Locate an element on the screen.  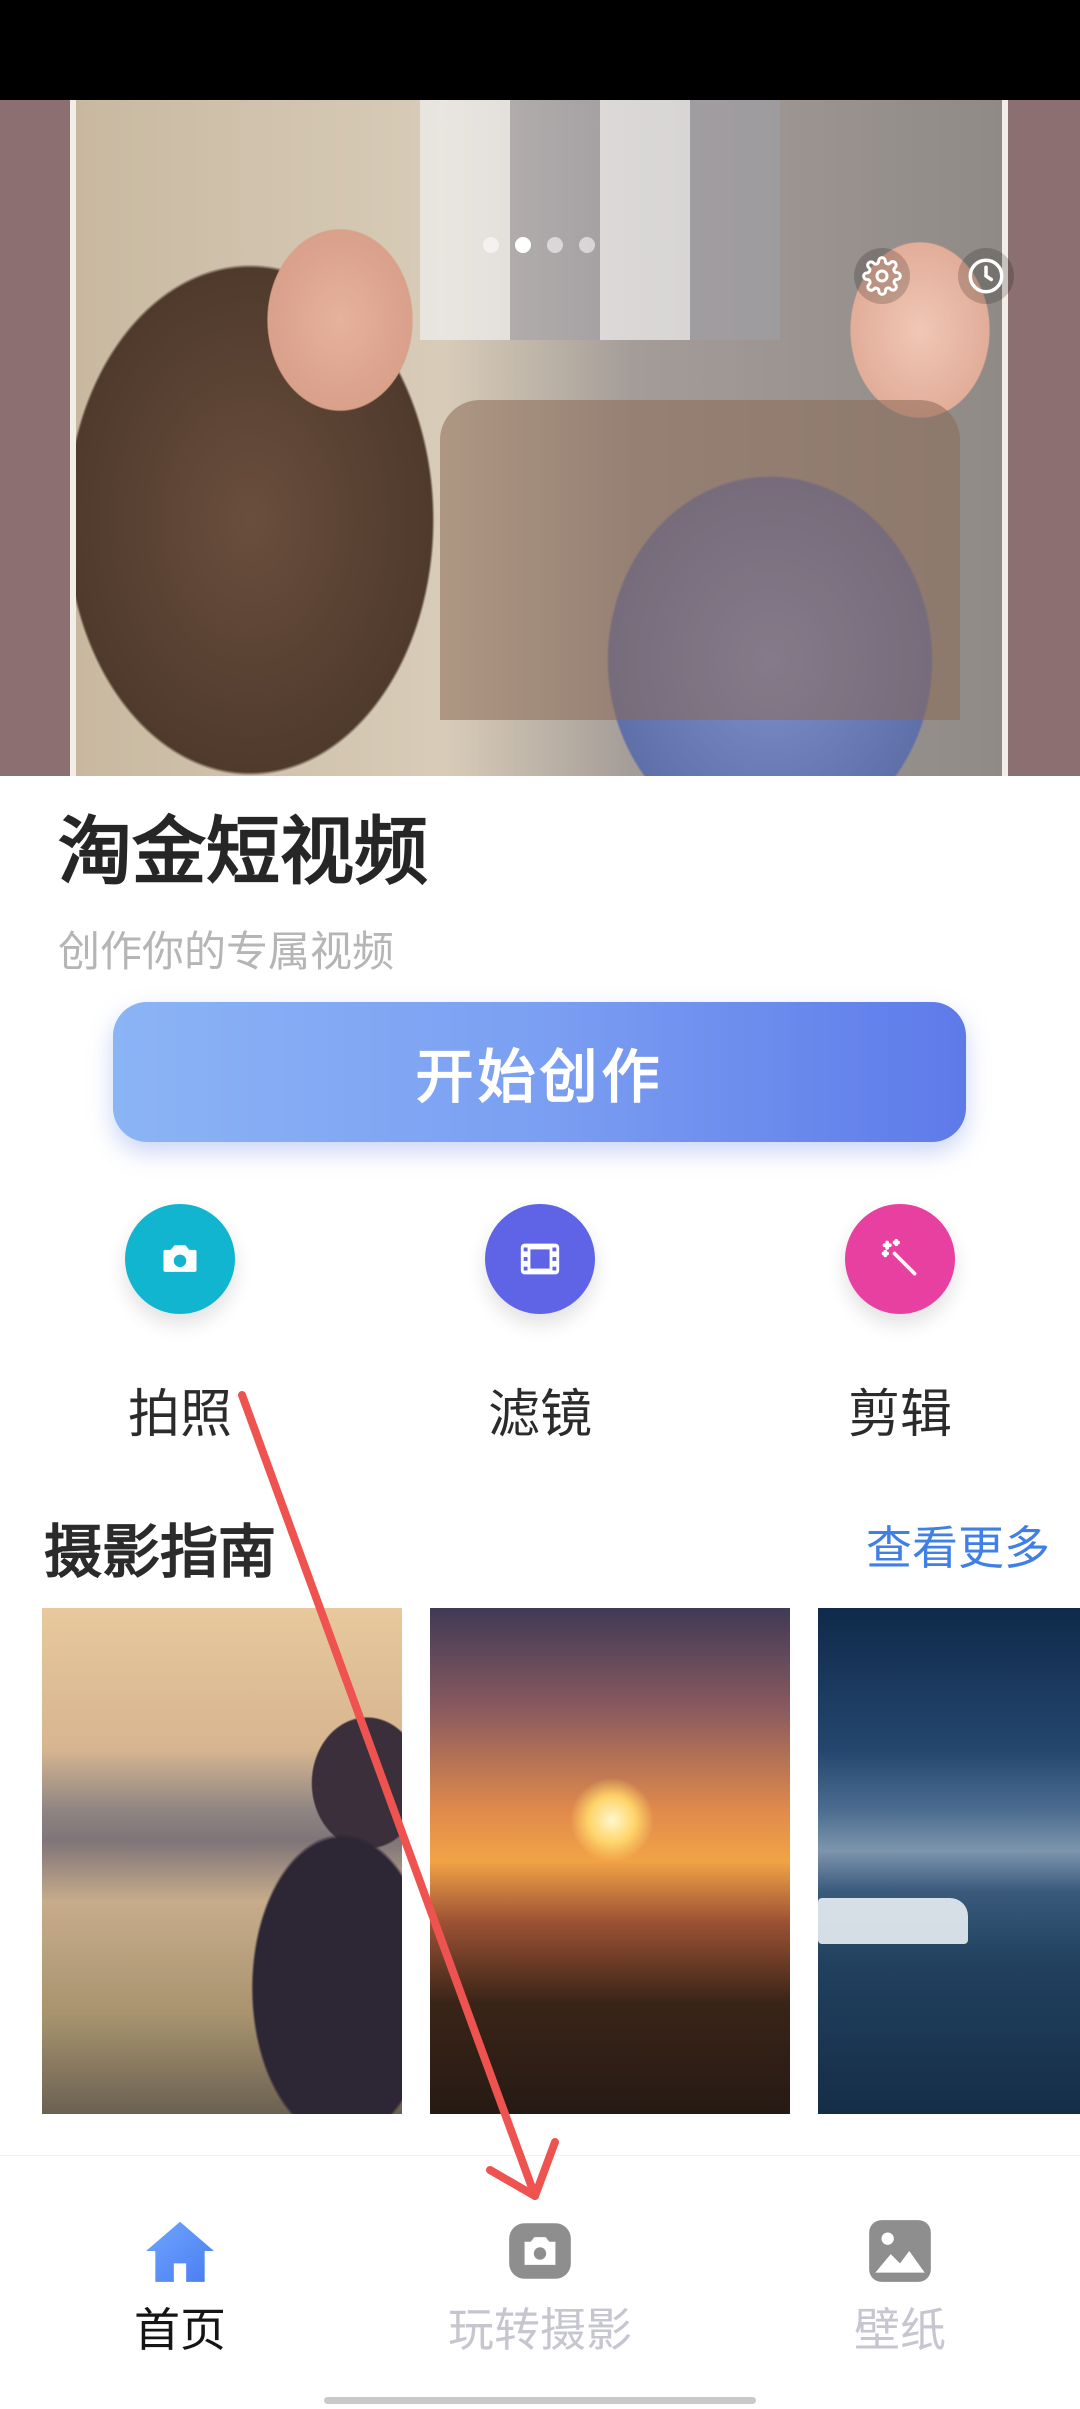
gear-icon is located at coordinates (882, 276).